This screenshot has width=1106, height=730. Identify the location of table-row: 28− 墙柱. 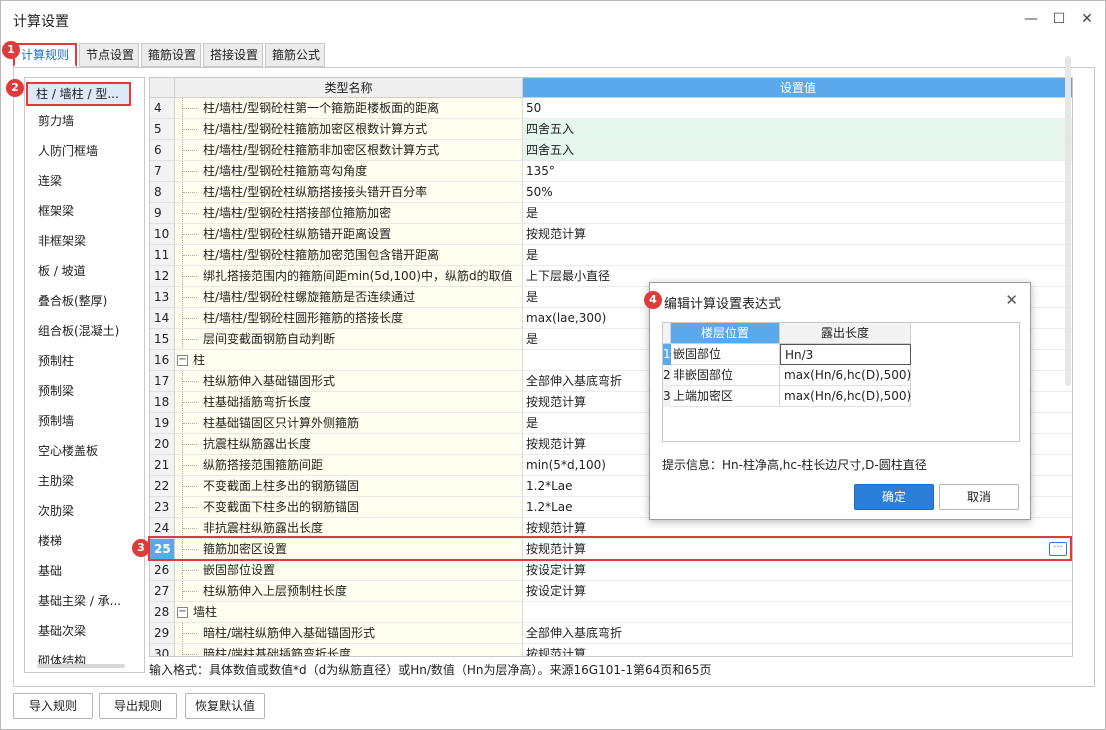
(611, 612).